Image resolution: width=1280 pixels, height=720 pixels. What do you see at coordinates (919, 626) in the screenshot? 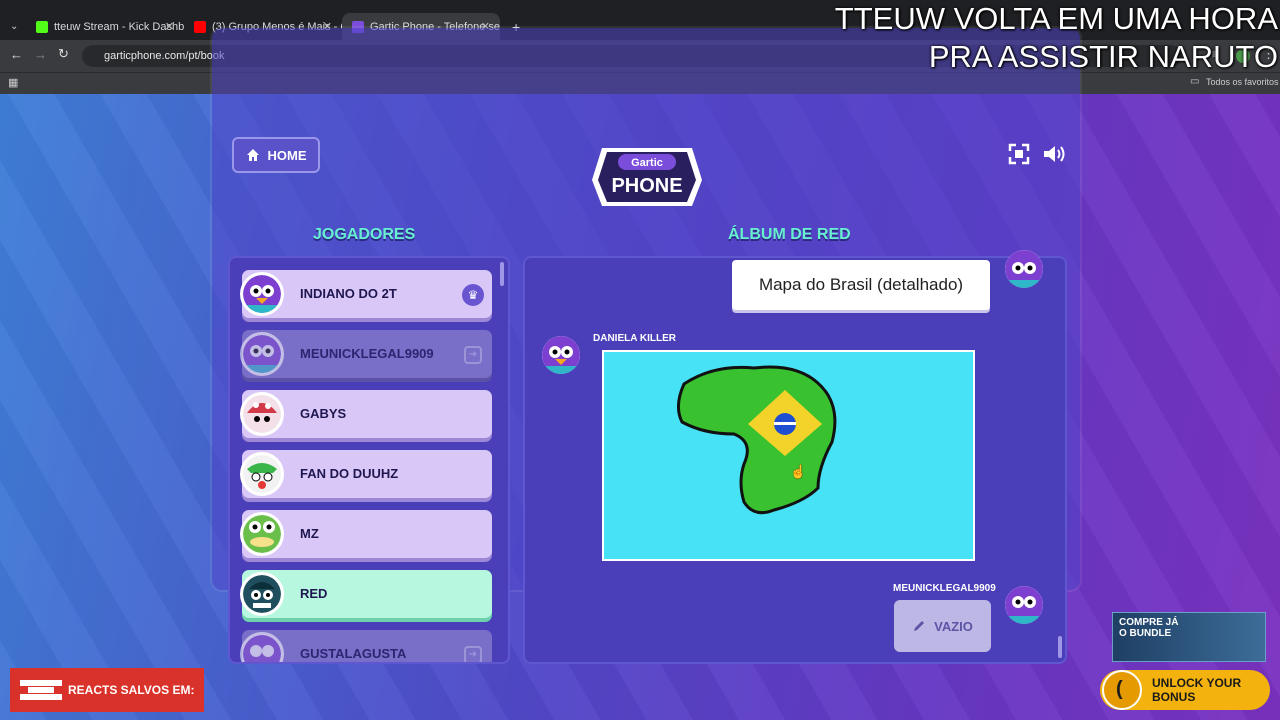
I see `pencil-icon` at bounding box center [919, 626].